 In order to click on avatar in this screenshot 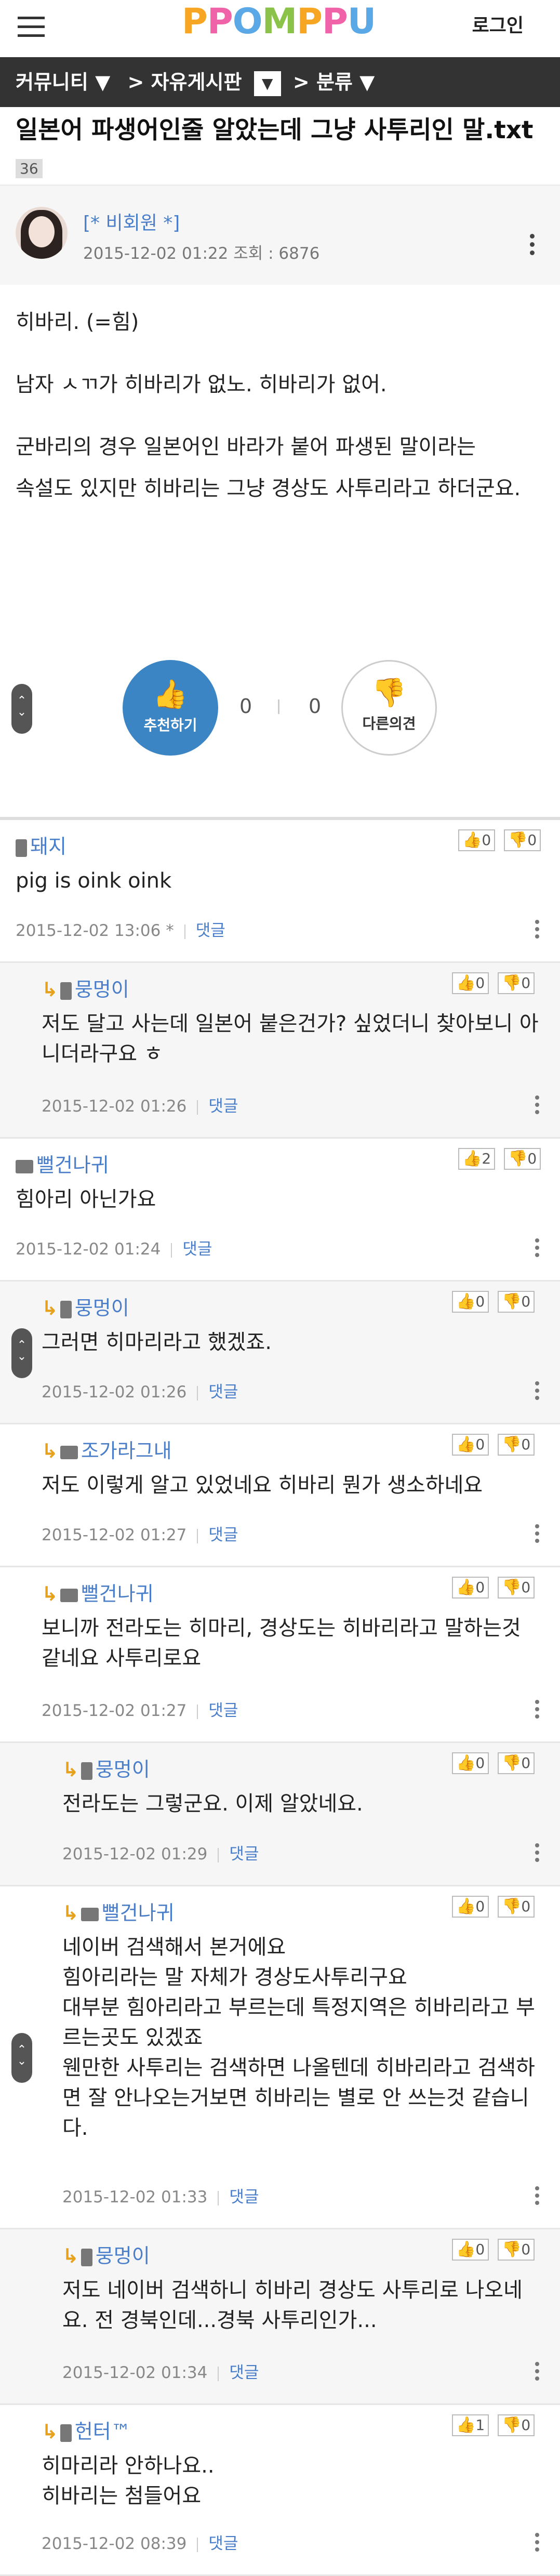, I will do `click(42, 233)`.